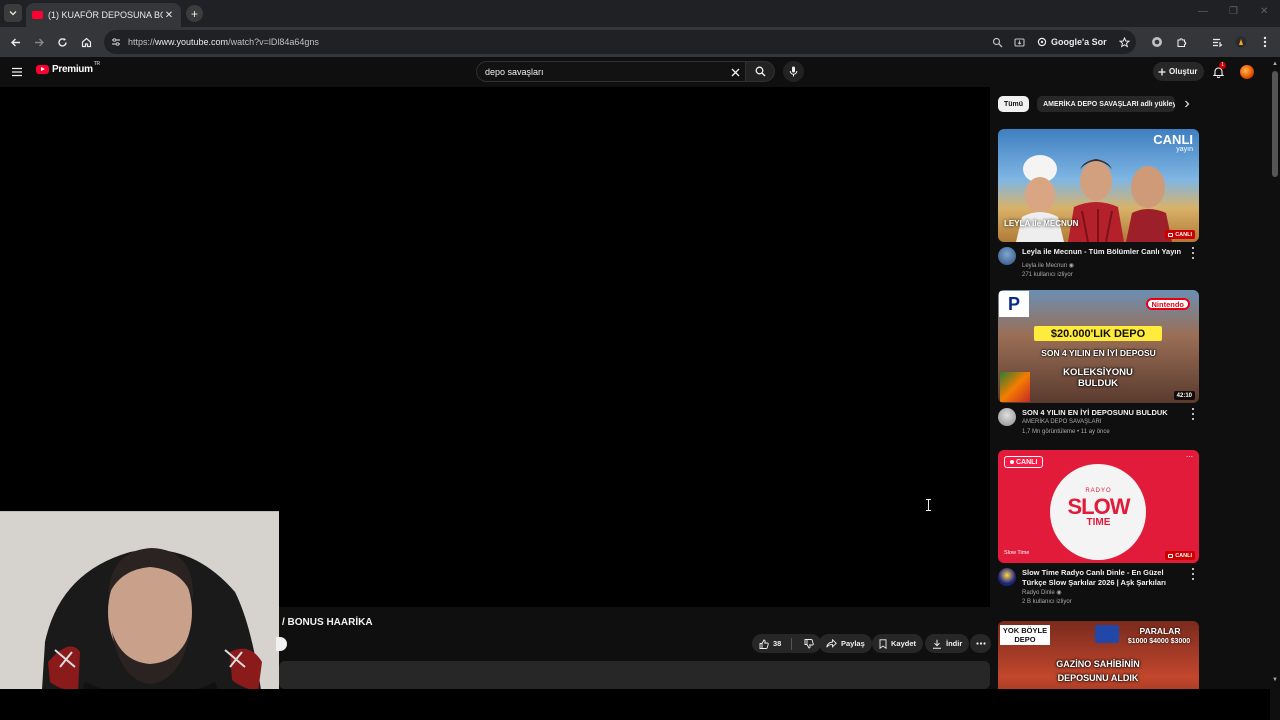  Describe the element at coordinates (793, 71) in the screenshot. I see `voice-search-button` at that location.